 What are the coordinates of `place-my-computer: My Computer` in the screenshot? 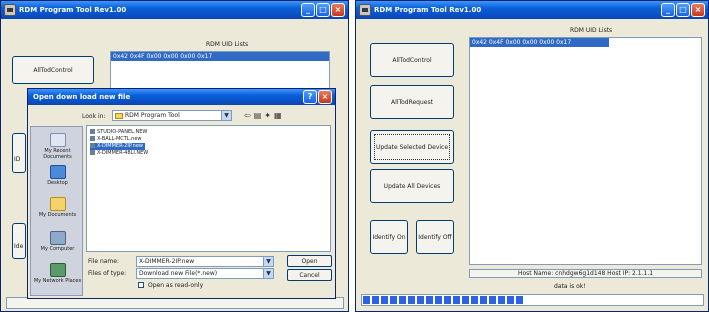 It's located at (57, 241).